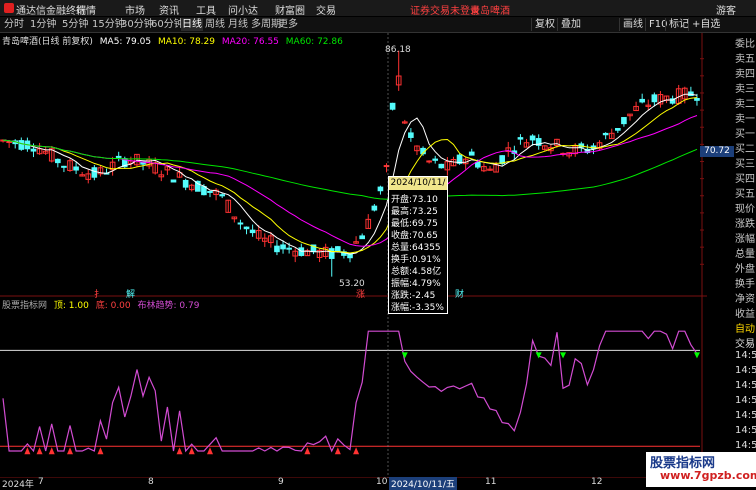  I want to click on period-week: 周线, so click(215, 24).